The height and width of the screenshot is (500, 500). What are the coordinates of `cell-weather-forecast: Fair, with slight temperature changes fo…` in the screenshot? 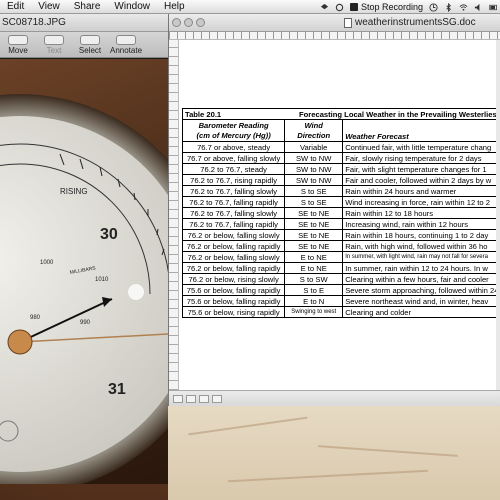 It's located at (421, 169).